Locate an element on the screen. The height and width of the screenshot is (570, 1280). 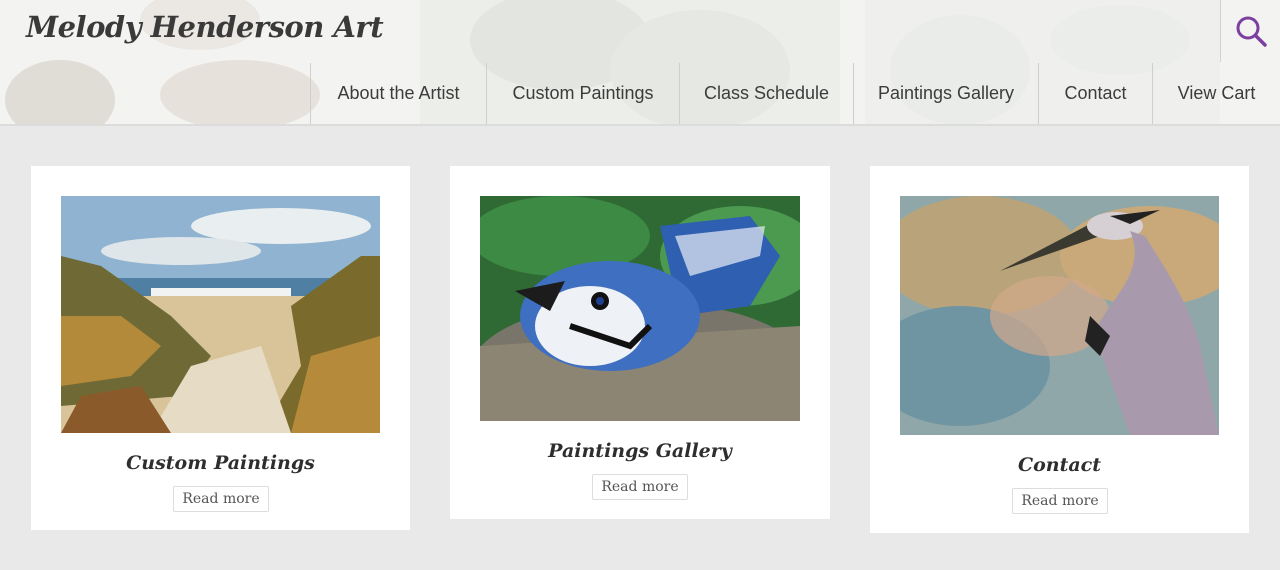
nav-item-about-the-artist: About the Artist is located at coordinates (398, 93).